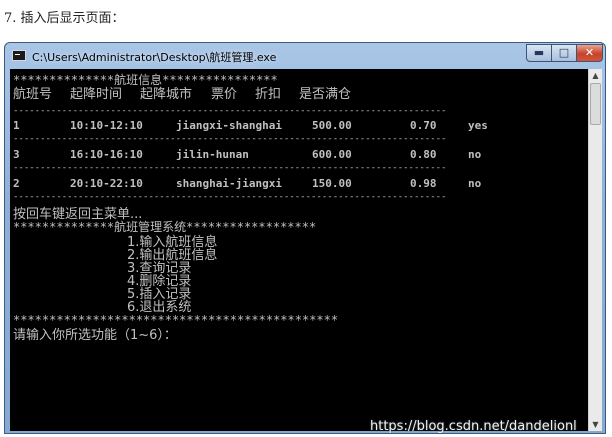 This screenshot has width=612, height=437. I want to click on row-1-discount: 0.70, so click(423, 125).